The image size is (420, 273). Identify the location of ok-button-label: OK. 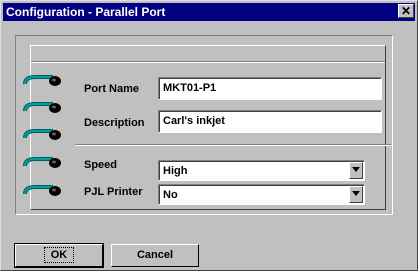
(59, 255).